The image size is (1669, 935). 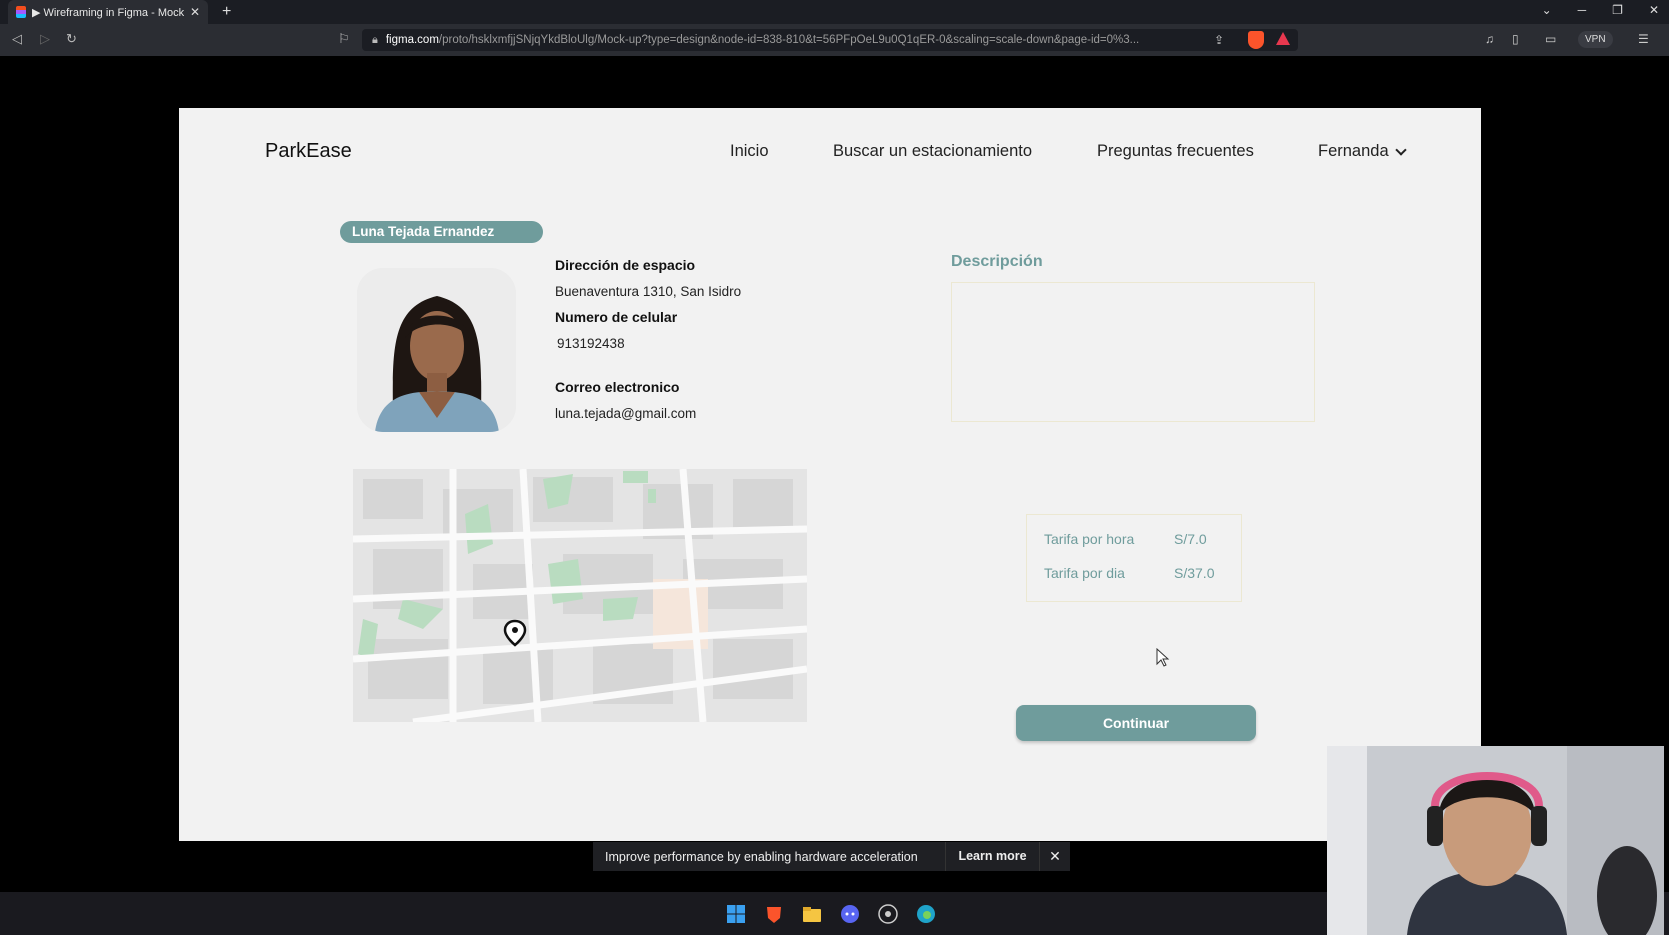 I want to click on music-icon: ♫, so click(x=1489, y=39).